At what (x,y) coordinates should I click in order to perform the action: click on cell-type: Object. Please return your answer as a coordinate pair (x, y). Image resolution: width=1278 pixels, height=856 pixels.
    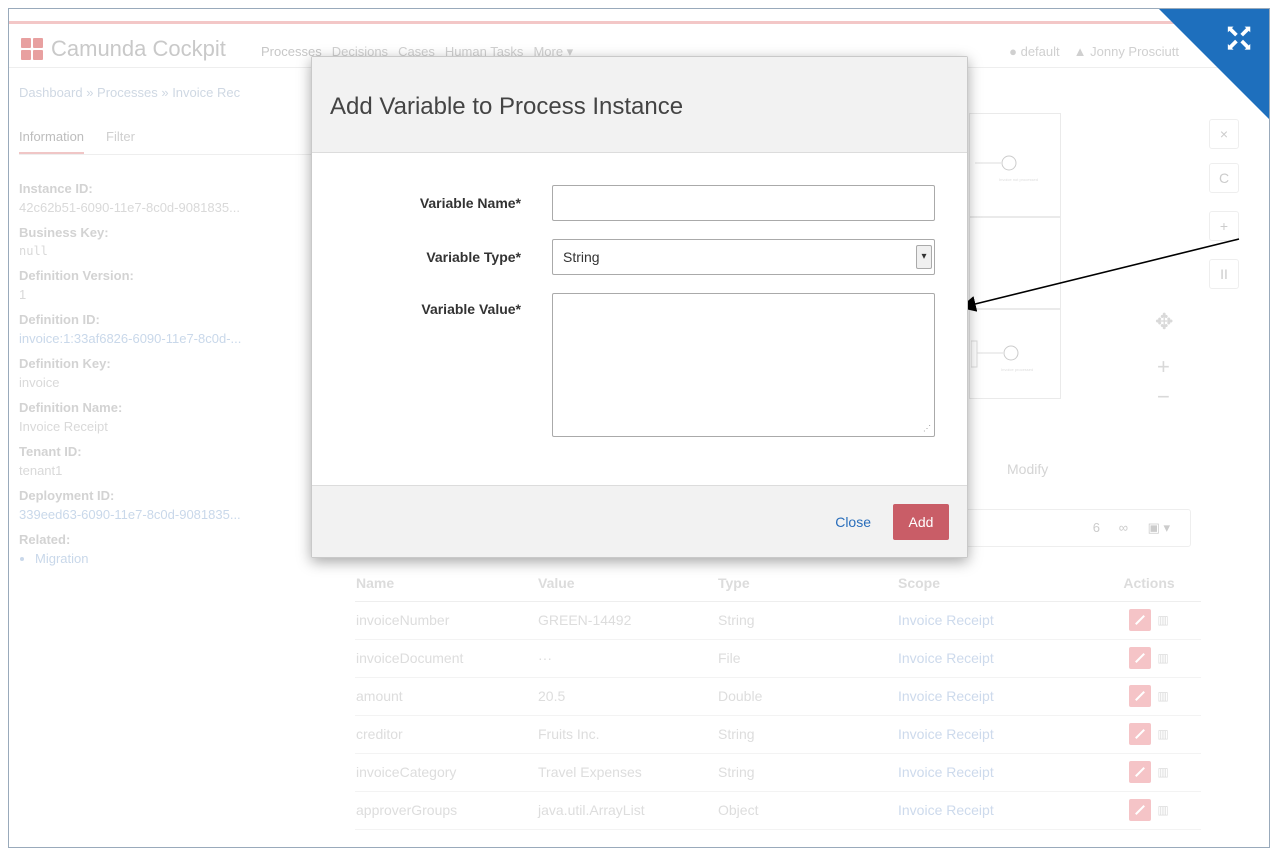
    Looking at the image, I should click on (807, 810).